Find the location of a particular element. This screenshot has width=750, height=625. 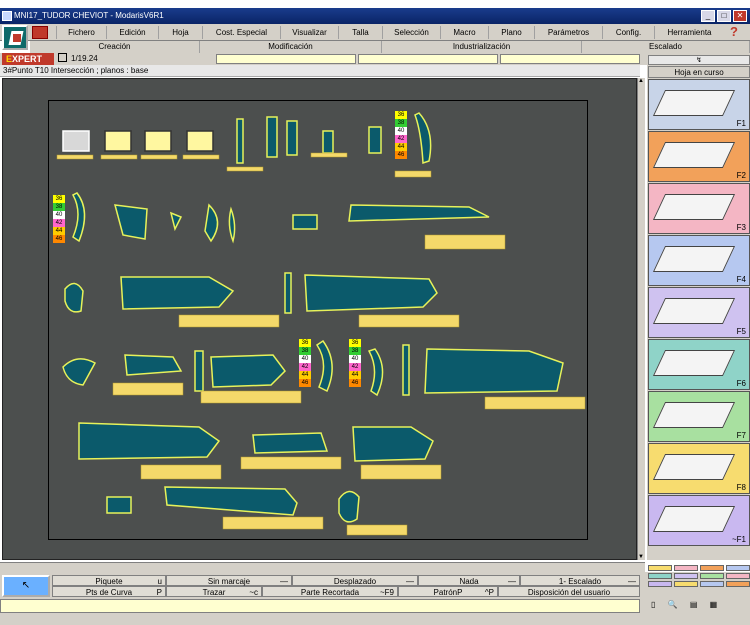

pts-de-curva-cell: Pts de Curva P is located at coordinates (109, 591).